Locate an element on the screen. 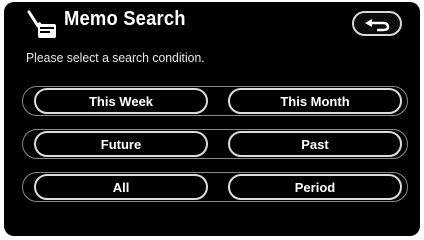 The width and height of the screenshot is (424, 240). this-week-button: This Week is located at coordinates (121, 101).